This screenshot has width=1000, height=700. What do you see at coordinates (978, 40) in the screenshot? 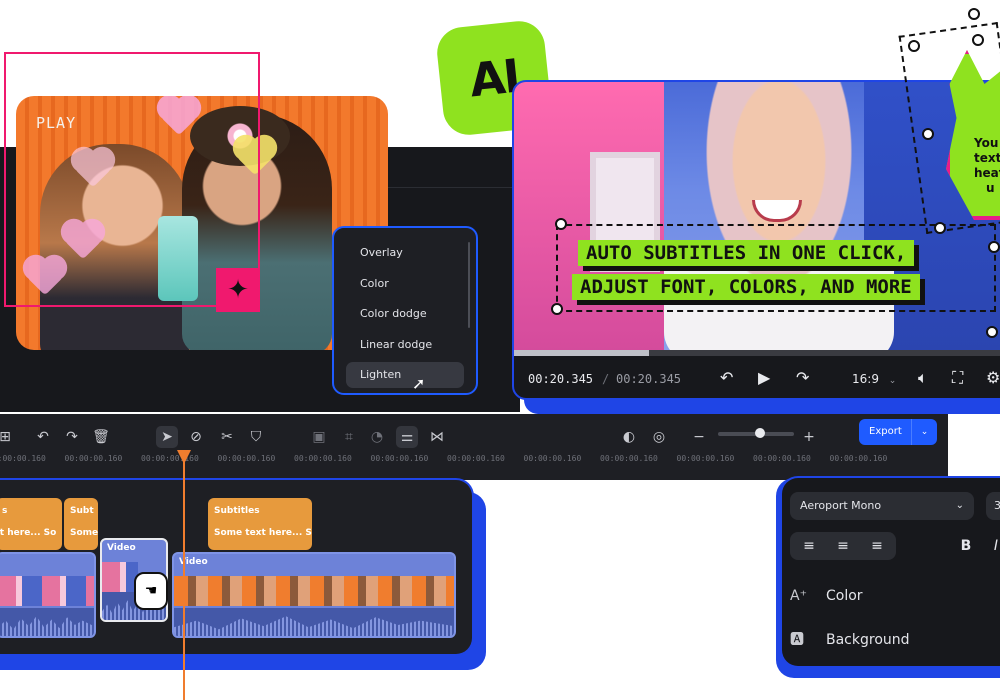
I see `rotate-handle` at bounding box center [978, 40].